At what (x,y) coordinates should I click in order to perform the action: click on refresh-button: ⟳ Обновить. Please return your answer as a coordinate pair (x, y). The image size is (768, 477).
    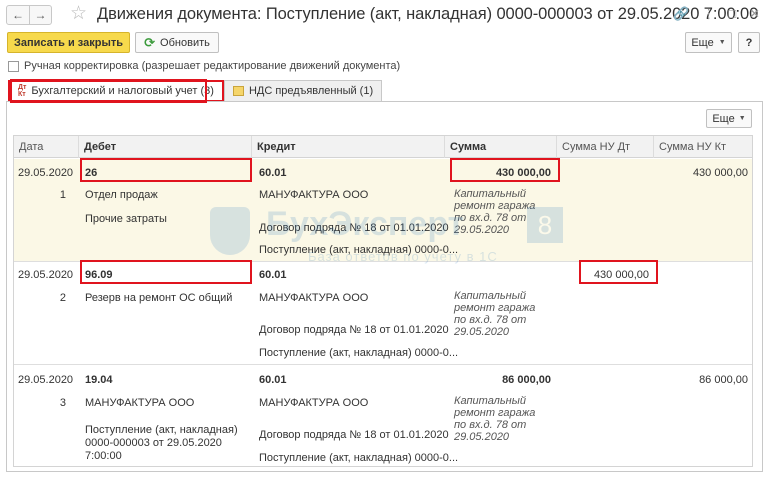
    Looking at the image, I should click on (177, 42).